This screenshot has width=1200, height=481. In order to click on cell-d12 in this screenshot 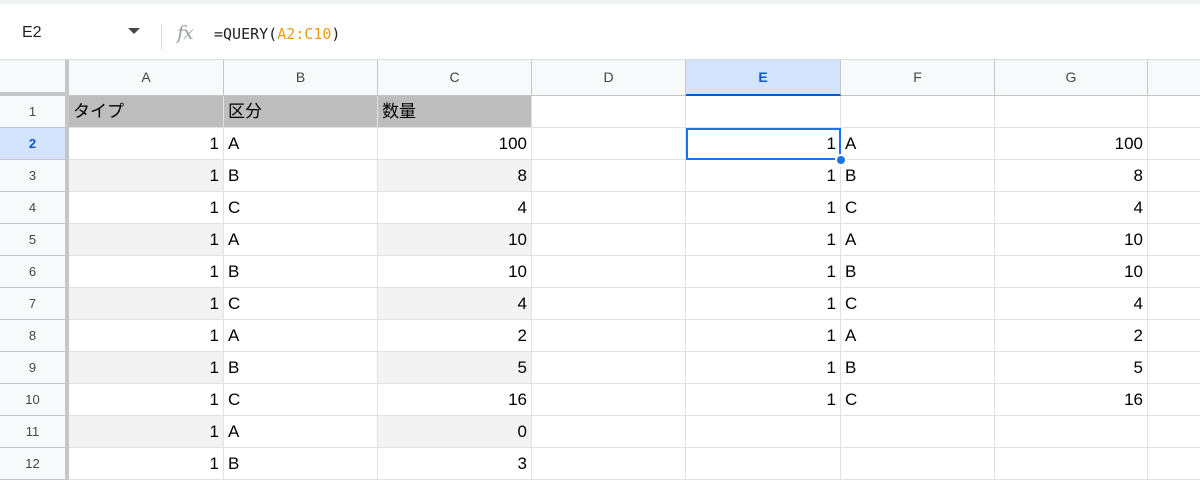, I will do `click(609, 464)`.